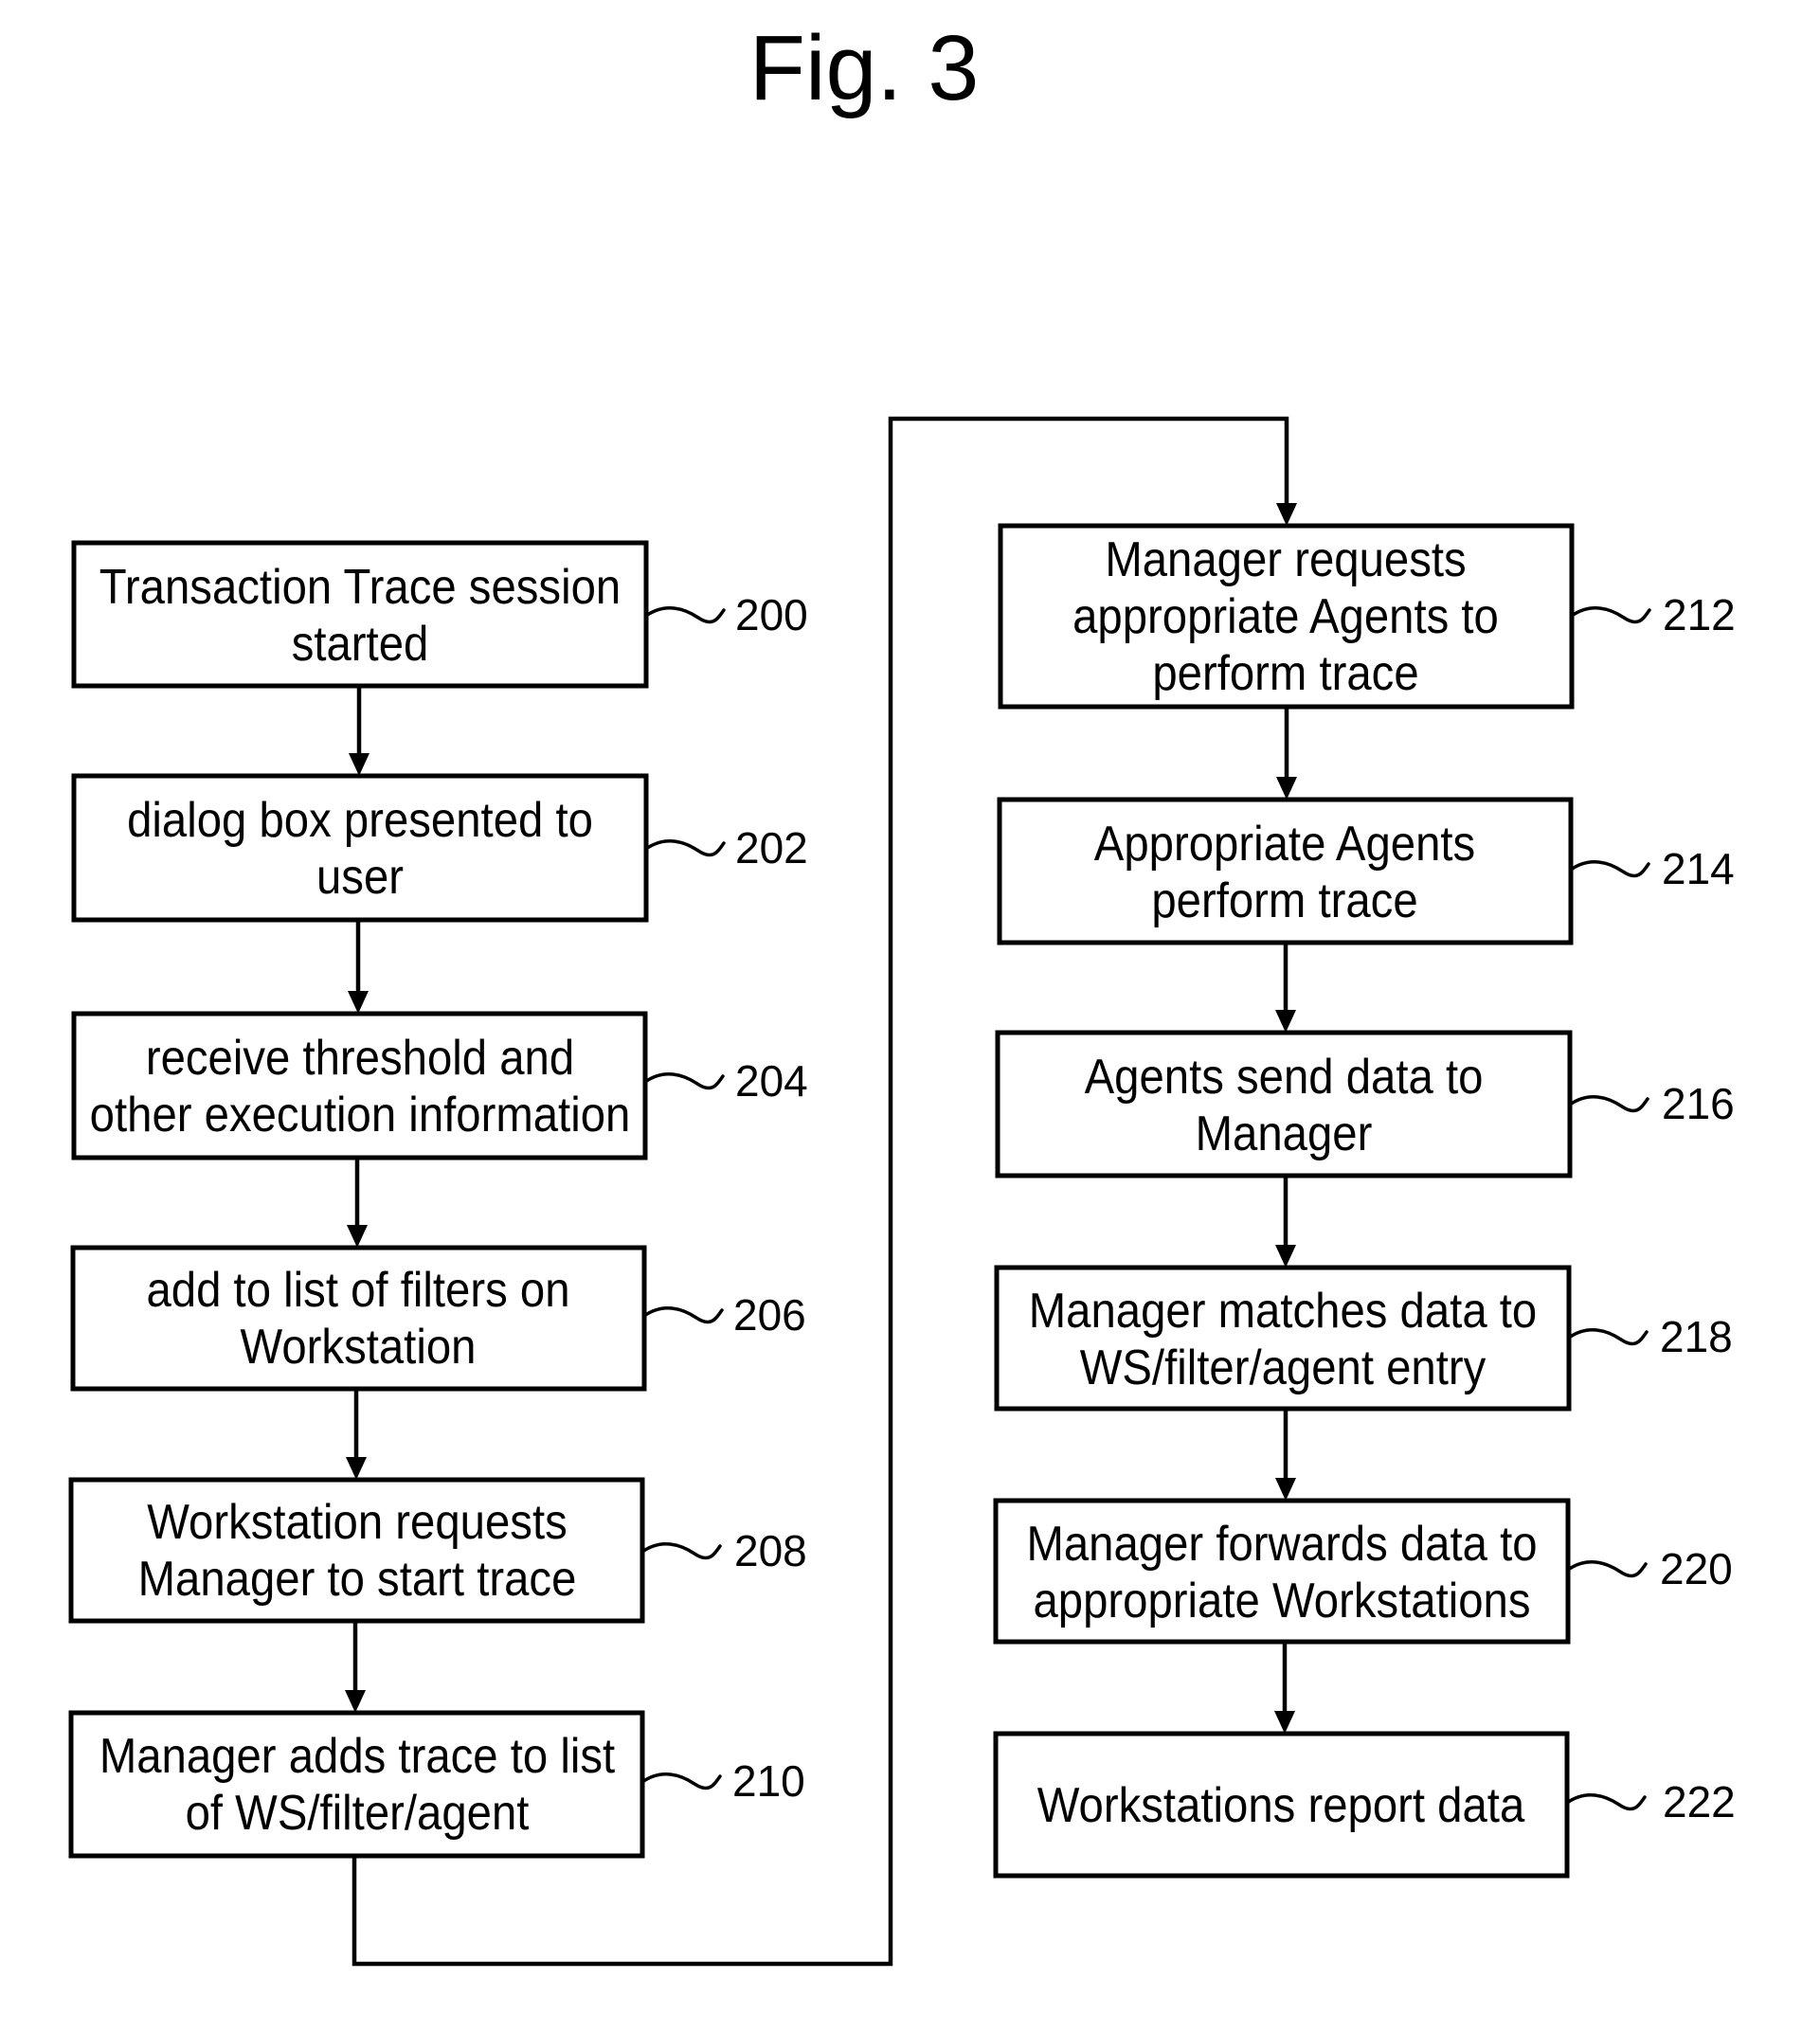 This screenshot has height=2033, width=1820. Describe the element at coordinates (1286, 559) in the screenshot. I see `step-text-line: Manager requests` at that location.